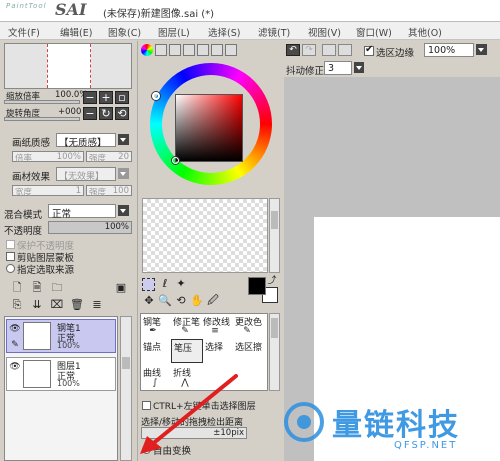 This screenshot has width=500, height=461. Describe the element at coordinates (193, 411) in the screenshot. I see `red-arrow-shaft` at that location.